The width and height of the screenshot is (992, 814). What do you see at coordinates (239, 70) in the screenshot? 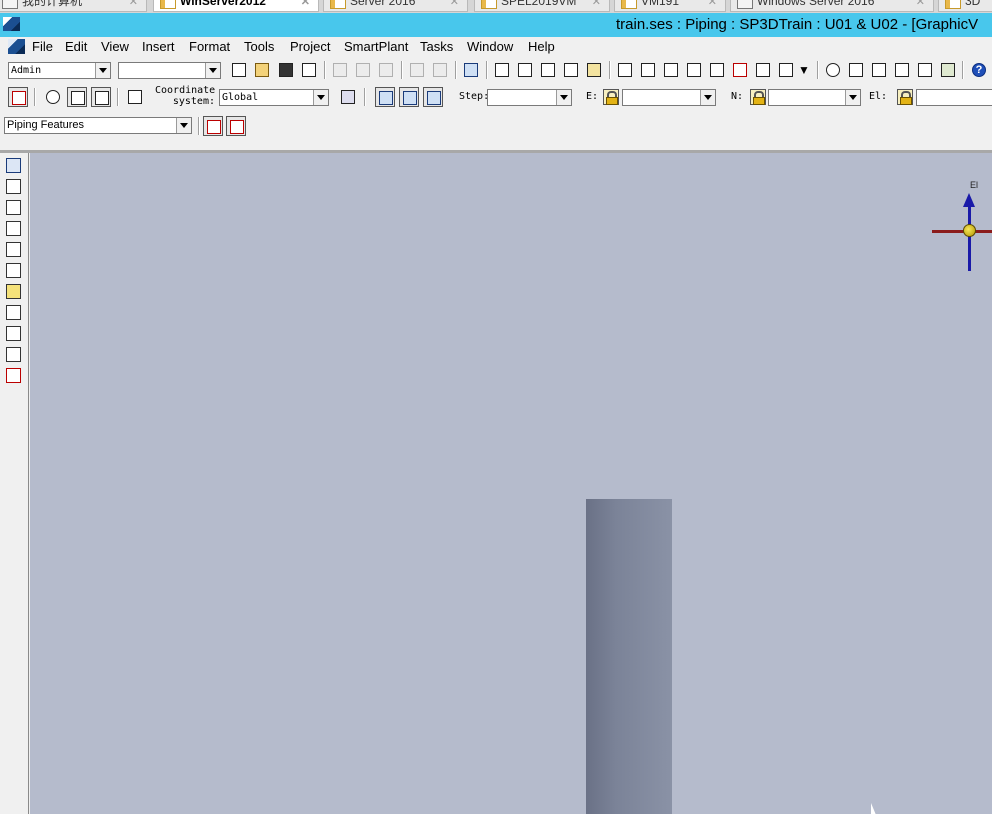
I see `new-icon` at bounding box center [239, 70].